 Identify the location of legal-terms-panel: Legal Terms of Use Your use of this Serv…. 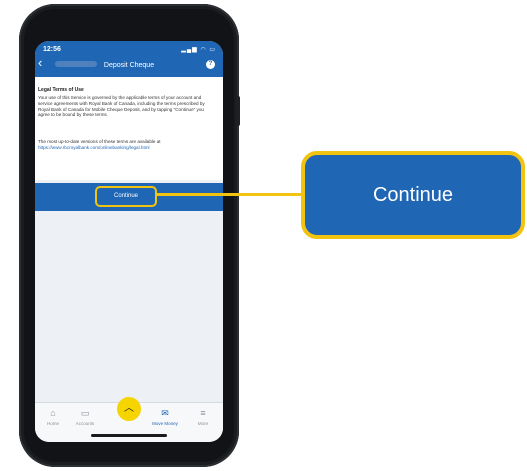
(129, 128).